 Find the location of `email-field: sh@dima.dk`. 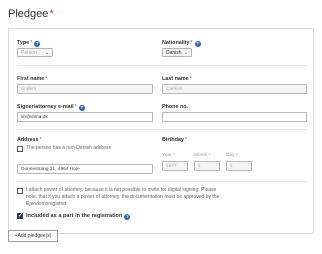

email-field: sh@dima.dk is located at coordinates (85, 117).